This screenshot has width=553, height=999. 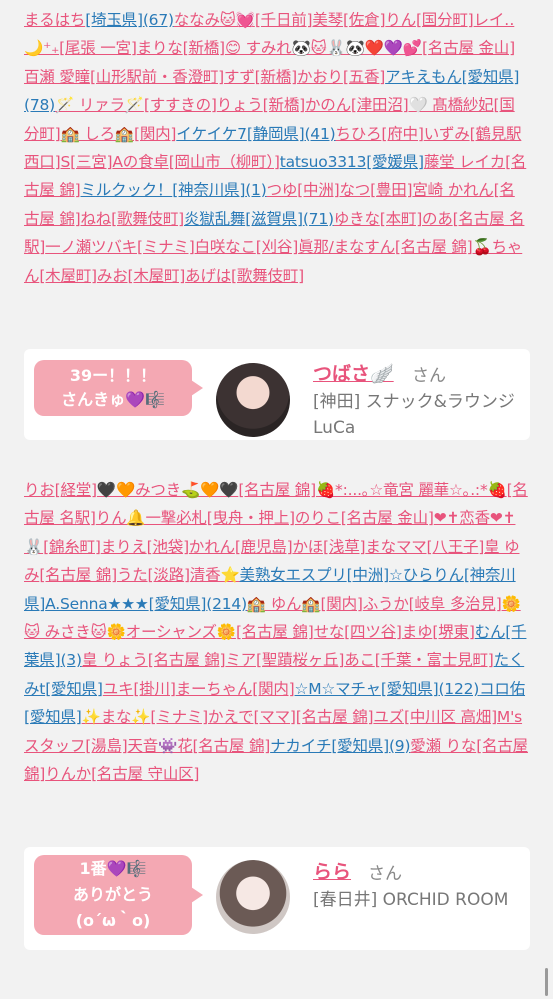 What do you see at coordinates (39, 490) in the screenshot?
I see `name-link: りお` at bounding box center [39, 490].